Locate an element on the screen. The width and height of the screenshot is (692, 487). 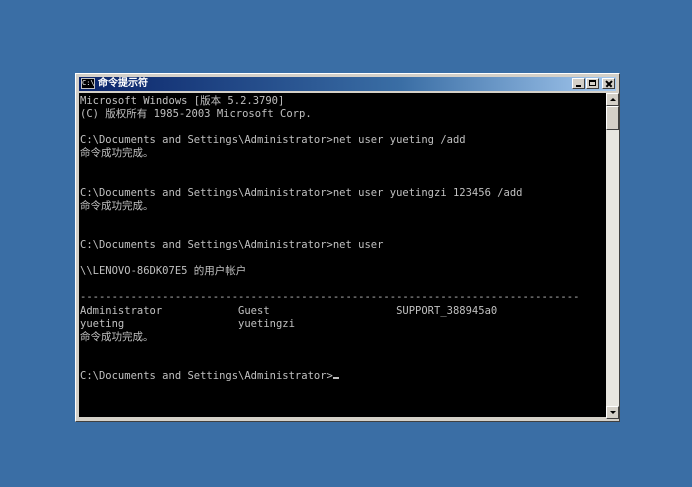
console-line: (C) 版权所有 1985-2003 Microsoft Corp. is located at coordinates (196, 114).